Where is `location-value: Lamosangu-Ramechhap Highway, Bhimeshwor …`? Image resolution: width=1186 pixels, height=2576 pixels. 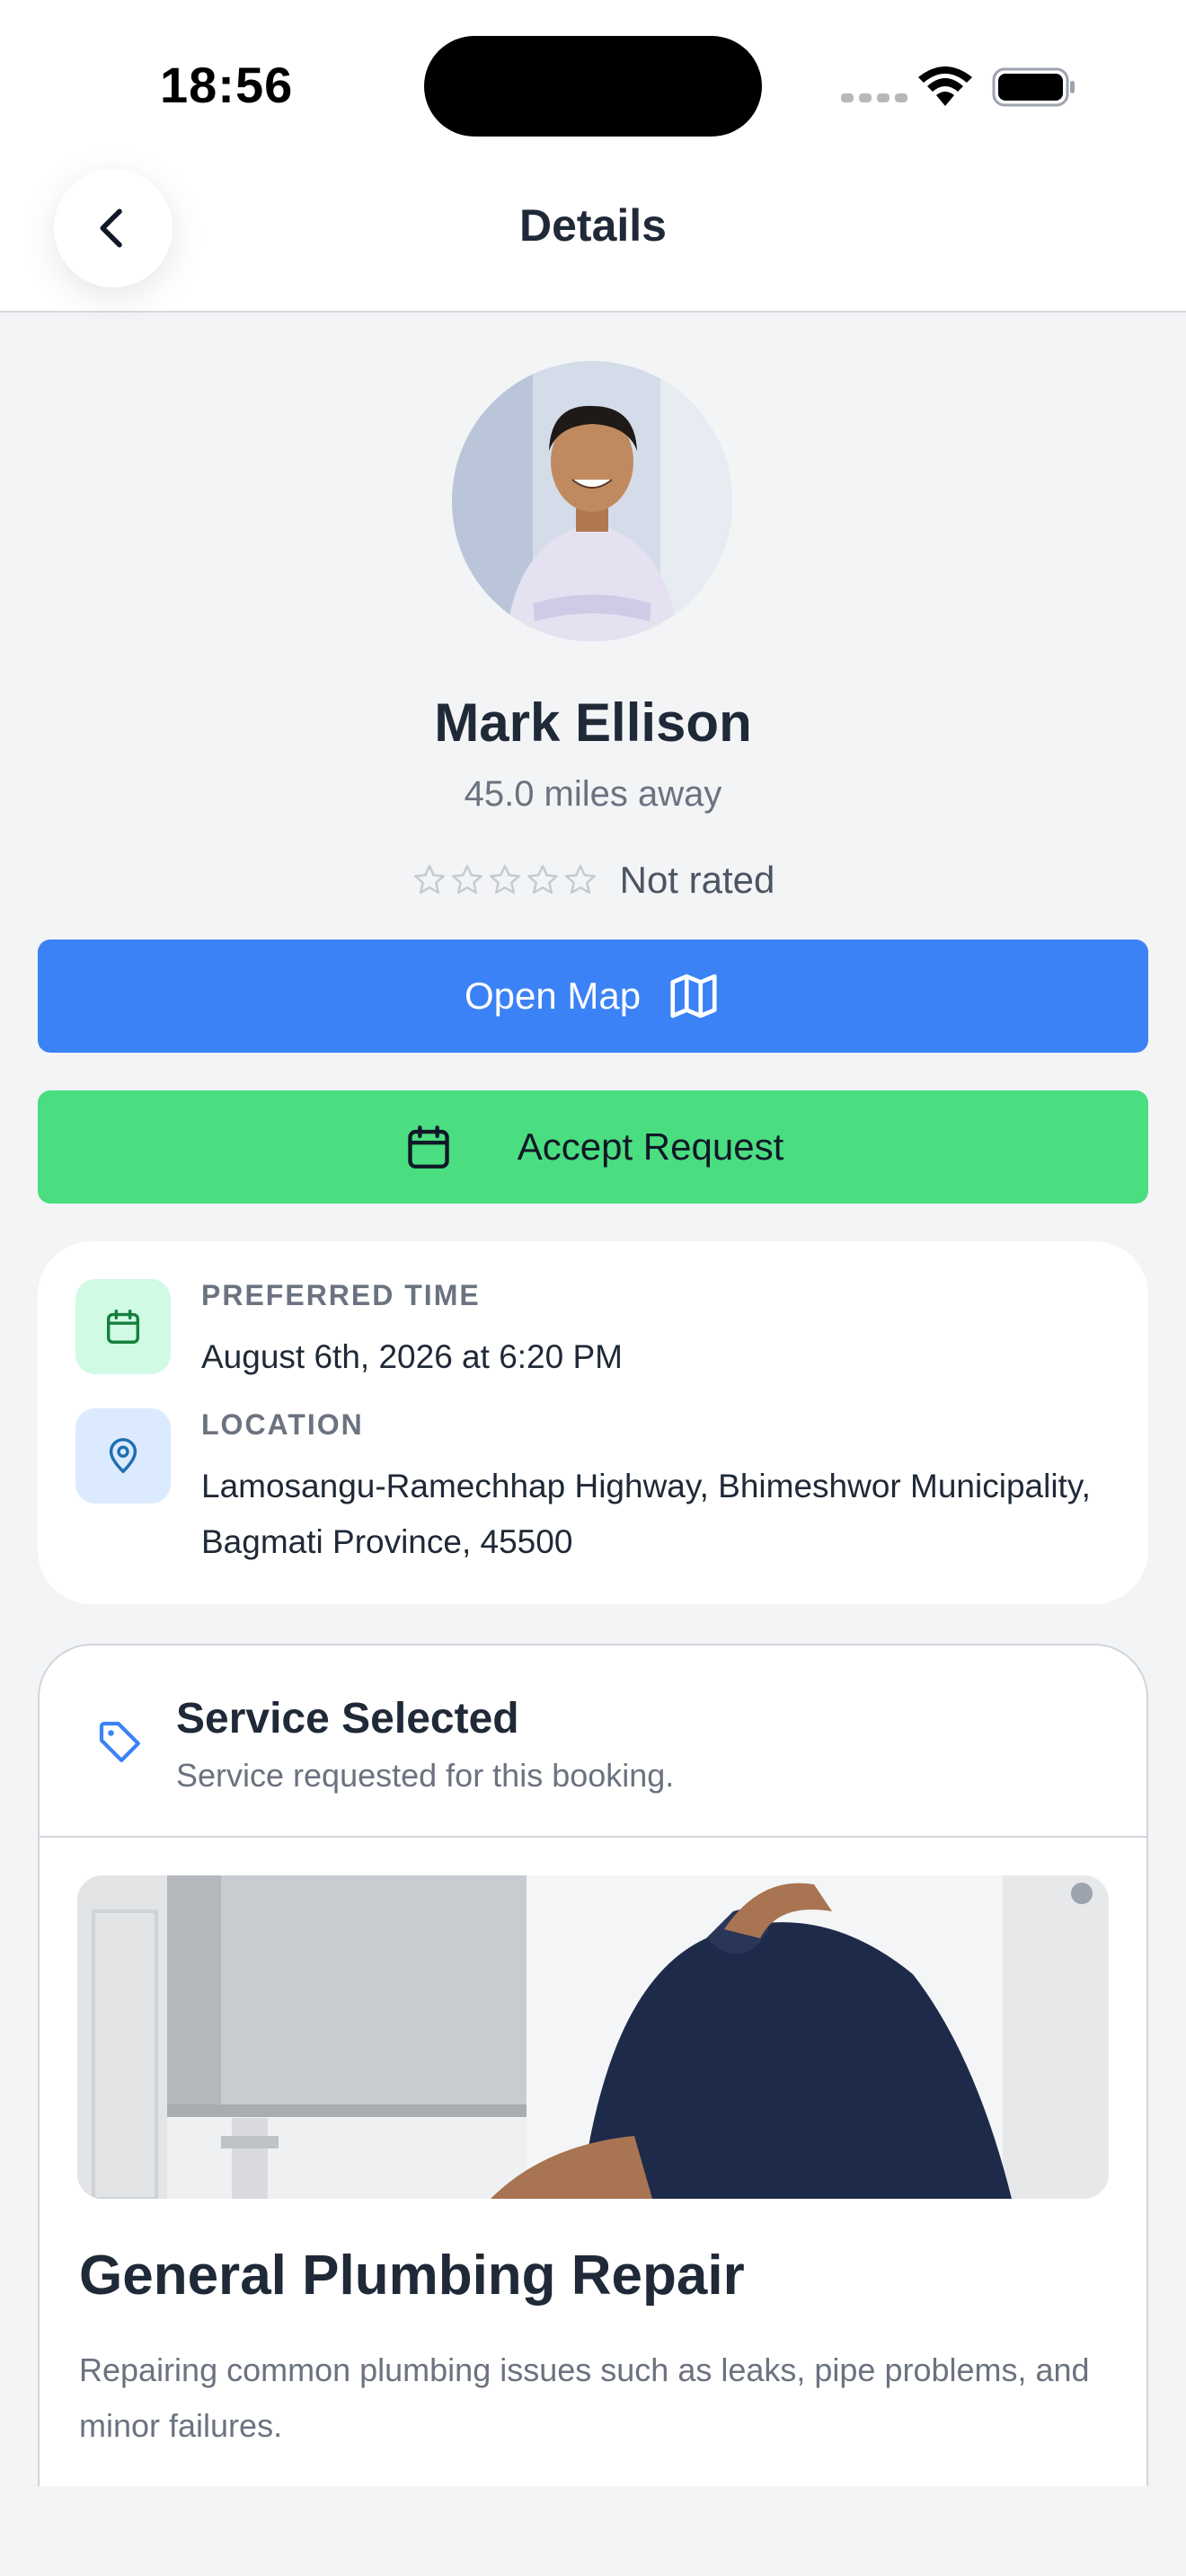 location-value: Lamosangu-Ramechhap Highway, Bhimeshwor … is located at coordinates (646, 1514).